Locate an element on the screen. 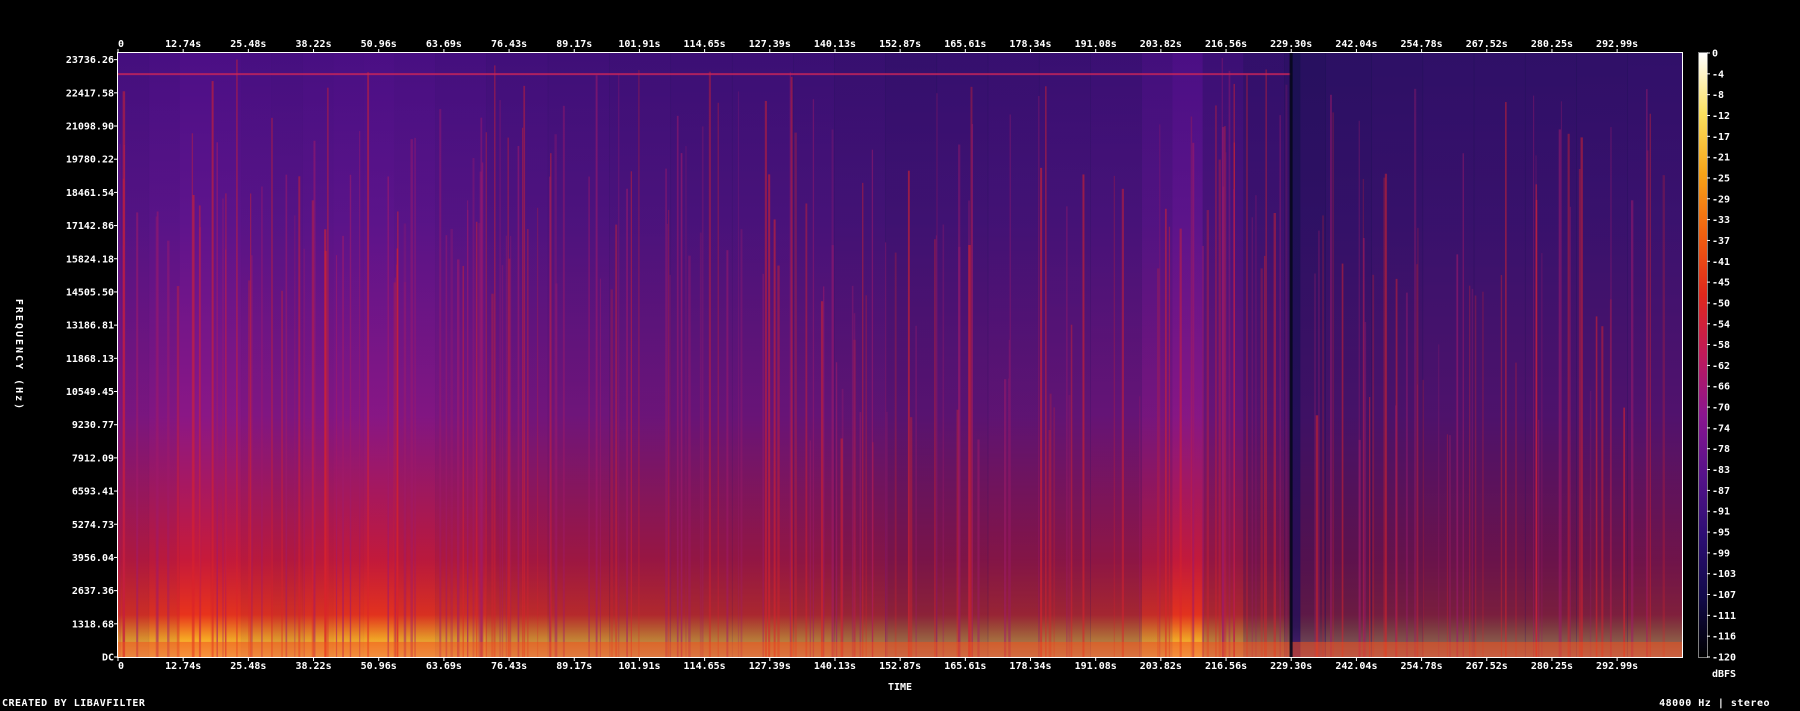 The image size is (1800, 711). x-tick-label-bottom: 203.82s is located at coordinates (1161, 666).